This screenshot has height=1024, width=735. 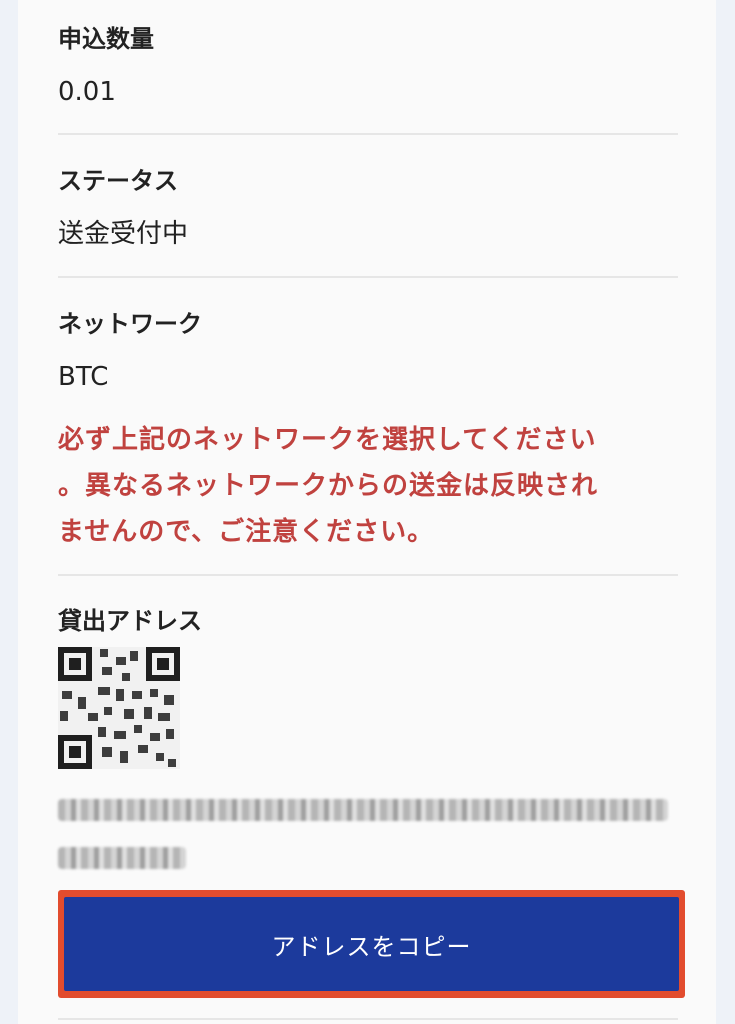 I want to click on address-label: 貸出アドレス, so click(x=130, y=621).